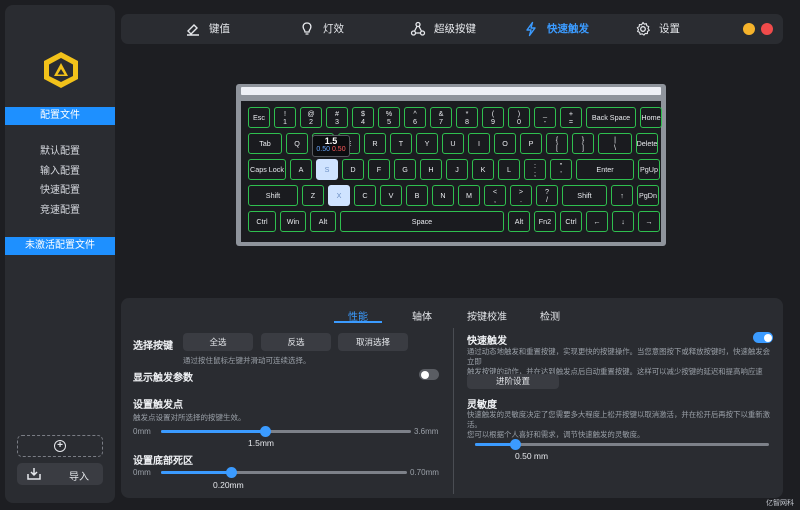 Image resolution: width=800 pixels, height=510 pixels. Describe the element at coordinates (296, 342) in the screenshot. I see `invert-selection-button: 反选` at that location.